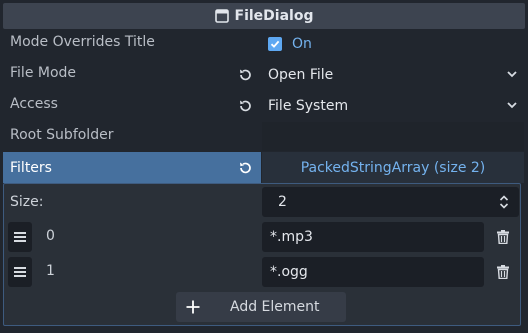 The width and height of the screenshot is (528, 333). I want to click on element-index: 1, so click(50, 271).